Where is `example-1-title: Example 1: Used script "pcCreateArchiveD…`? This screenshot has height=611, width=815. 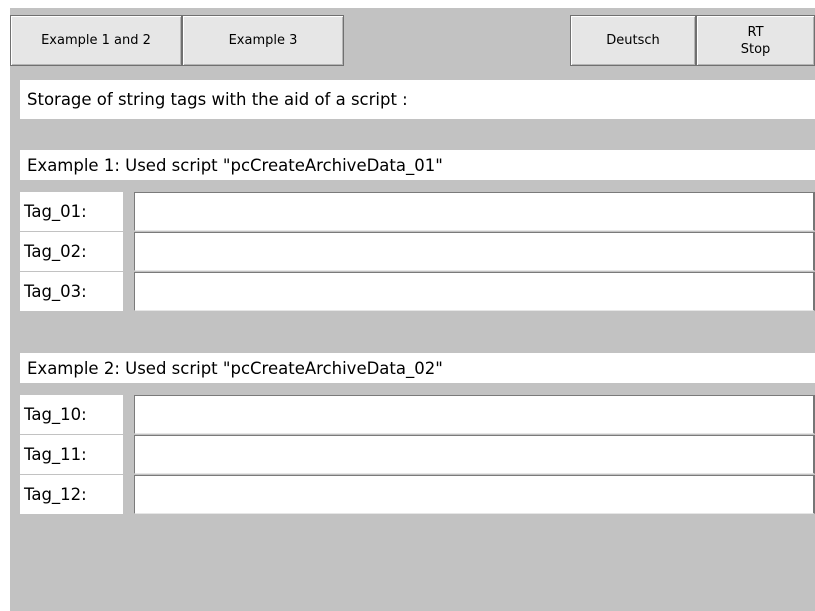
example-1-title: Example 1: Used script "pcCreateArchiveD… is located at coordinates (417, 165).